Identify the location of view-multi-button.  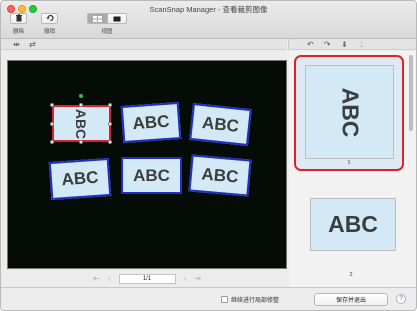
(97, 18).